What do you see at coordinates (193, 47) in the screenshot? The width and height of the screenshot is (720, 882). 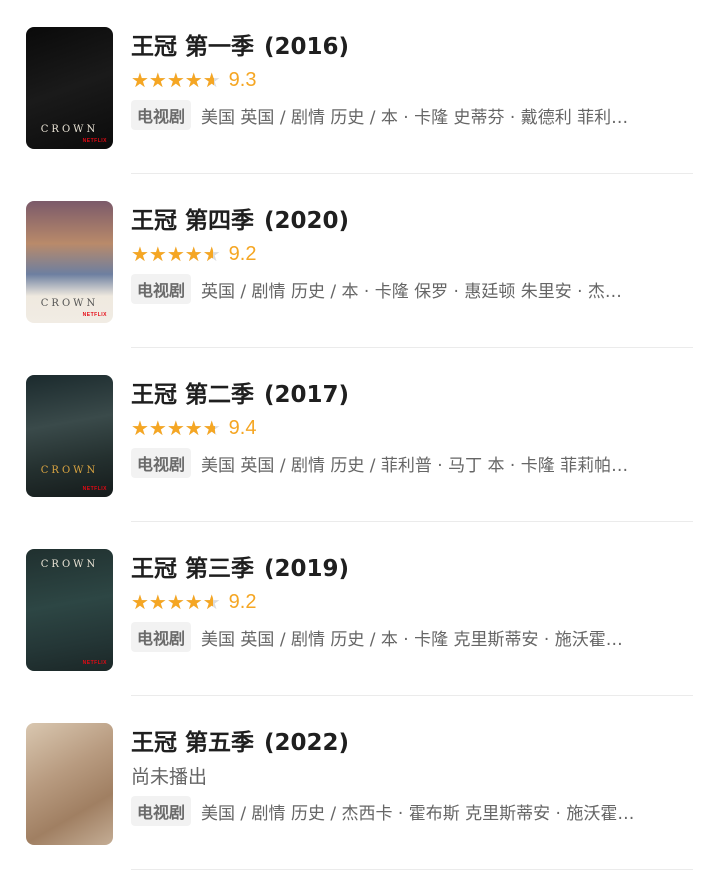 I see `title-text: 王冠 第一季` at bounding box center [193, 47].